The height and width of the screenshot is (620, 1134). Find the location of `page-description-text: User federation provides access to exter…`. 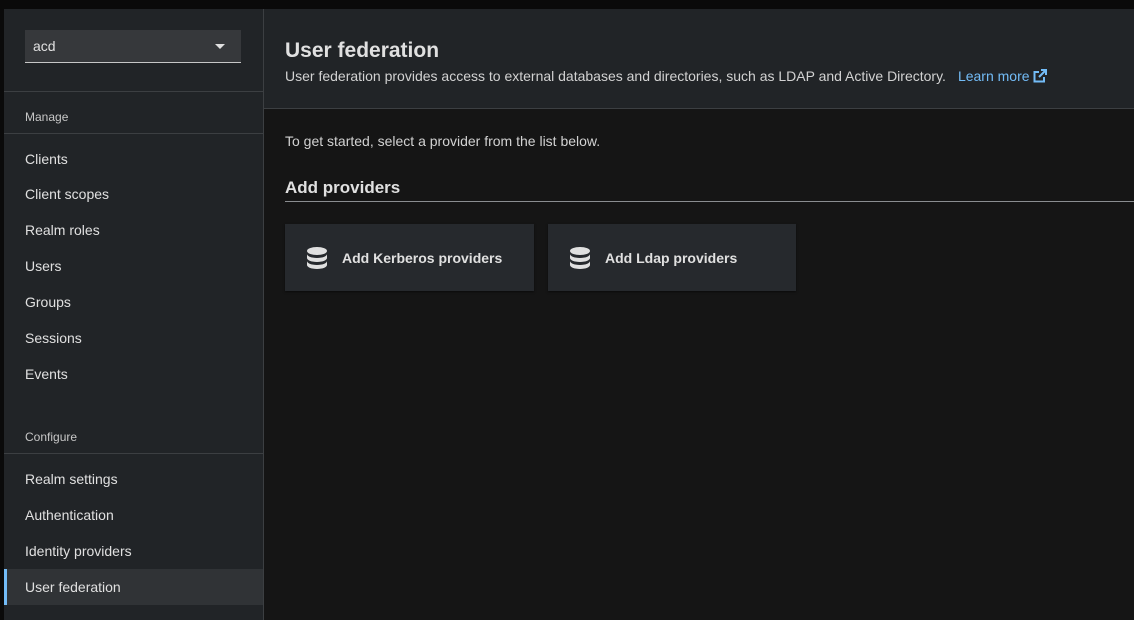

page-description-text: User federation provides access to exter… is located at coordinates (615, 76).